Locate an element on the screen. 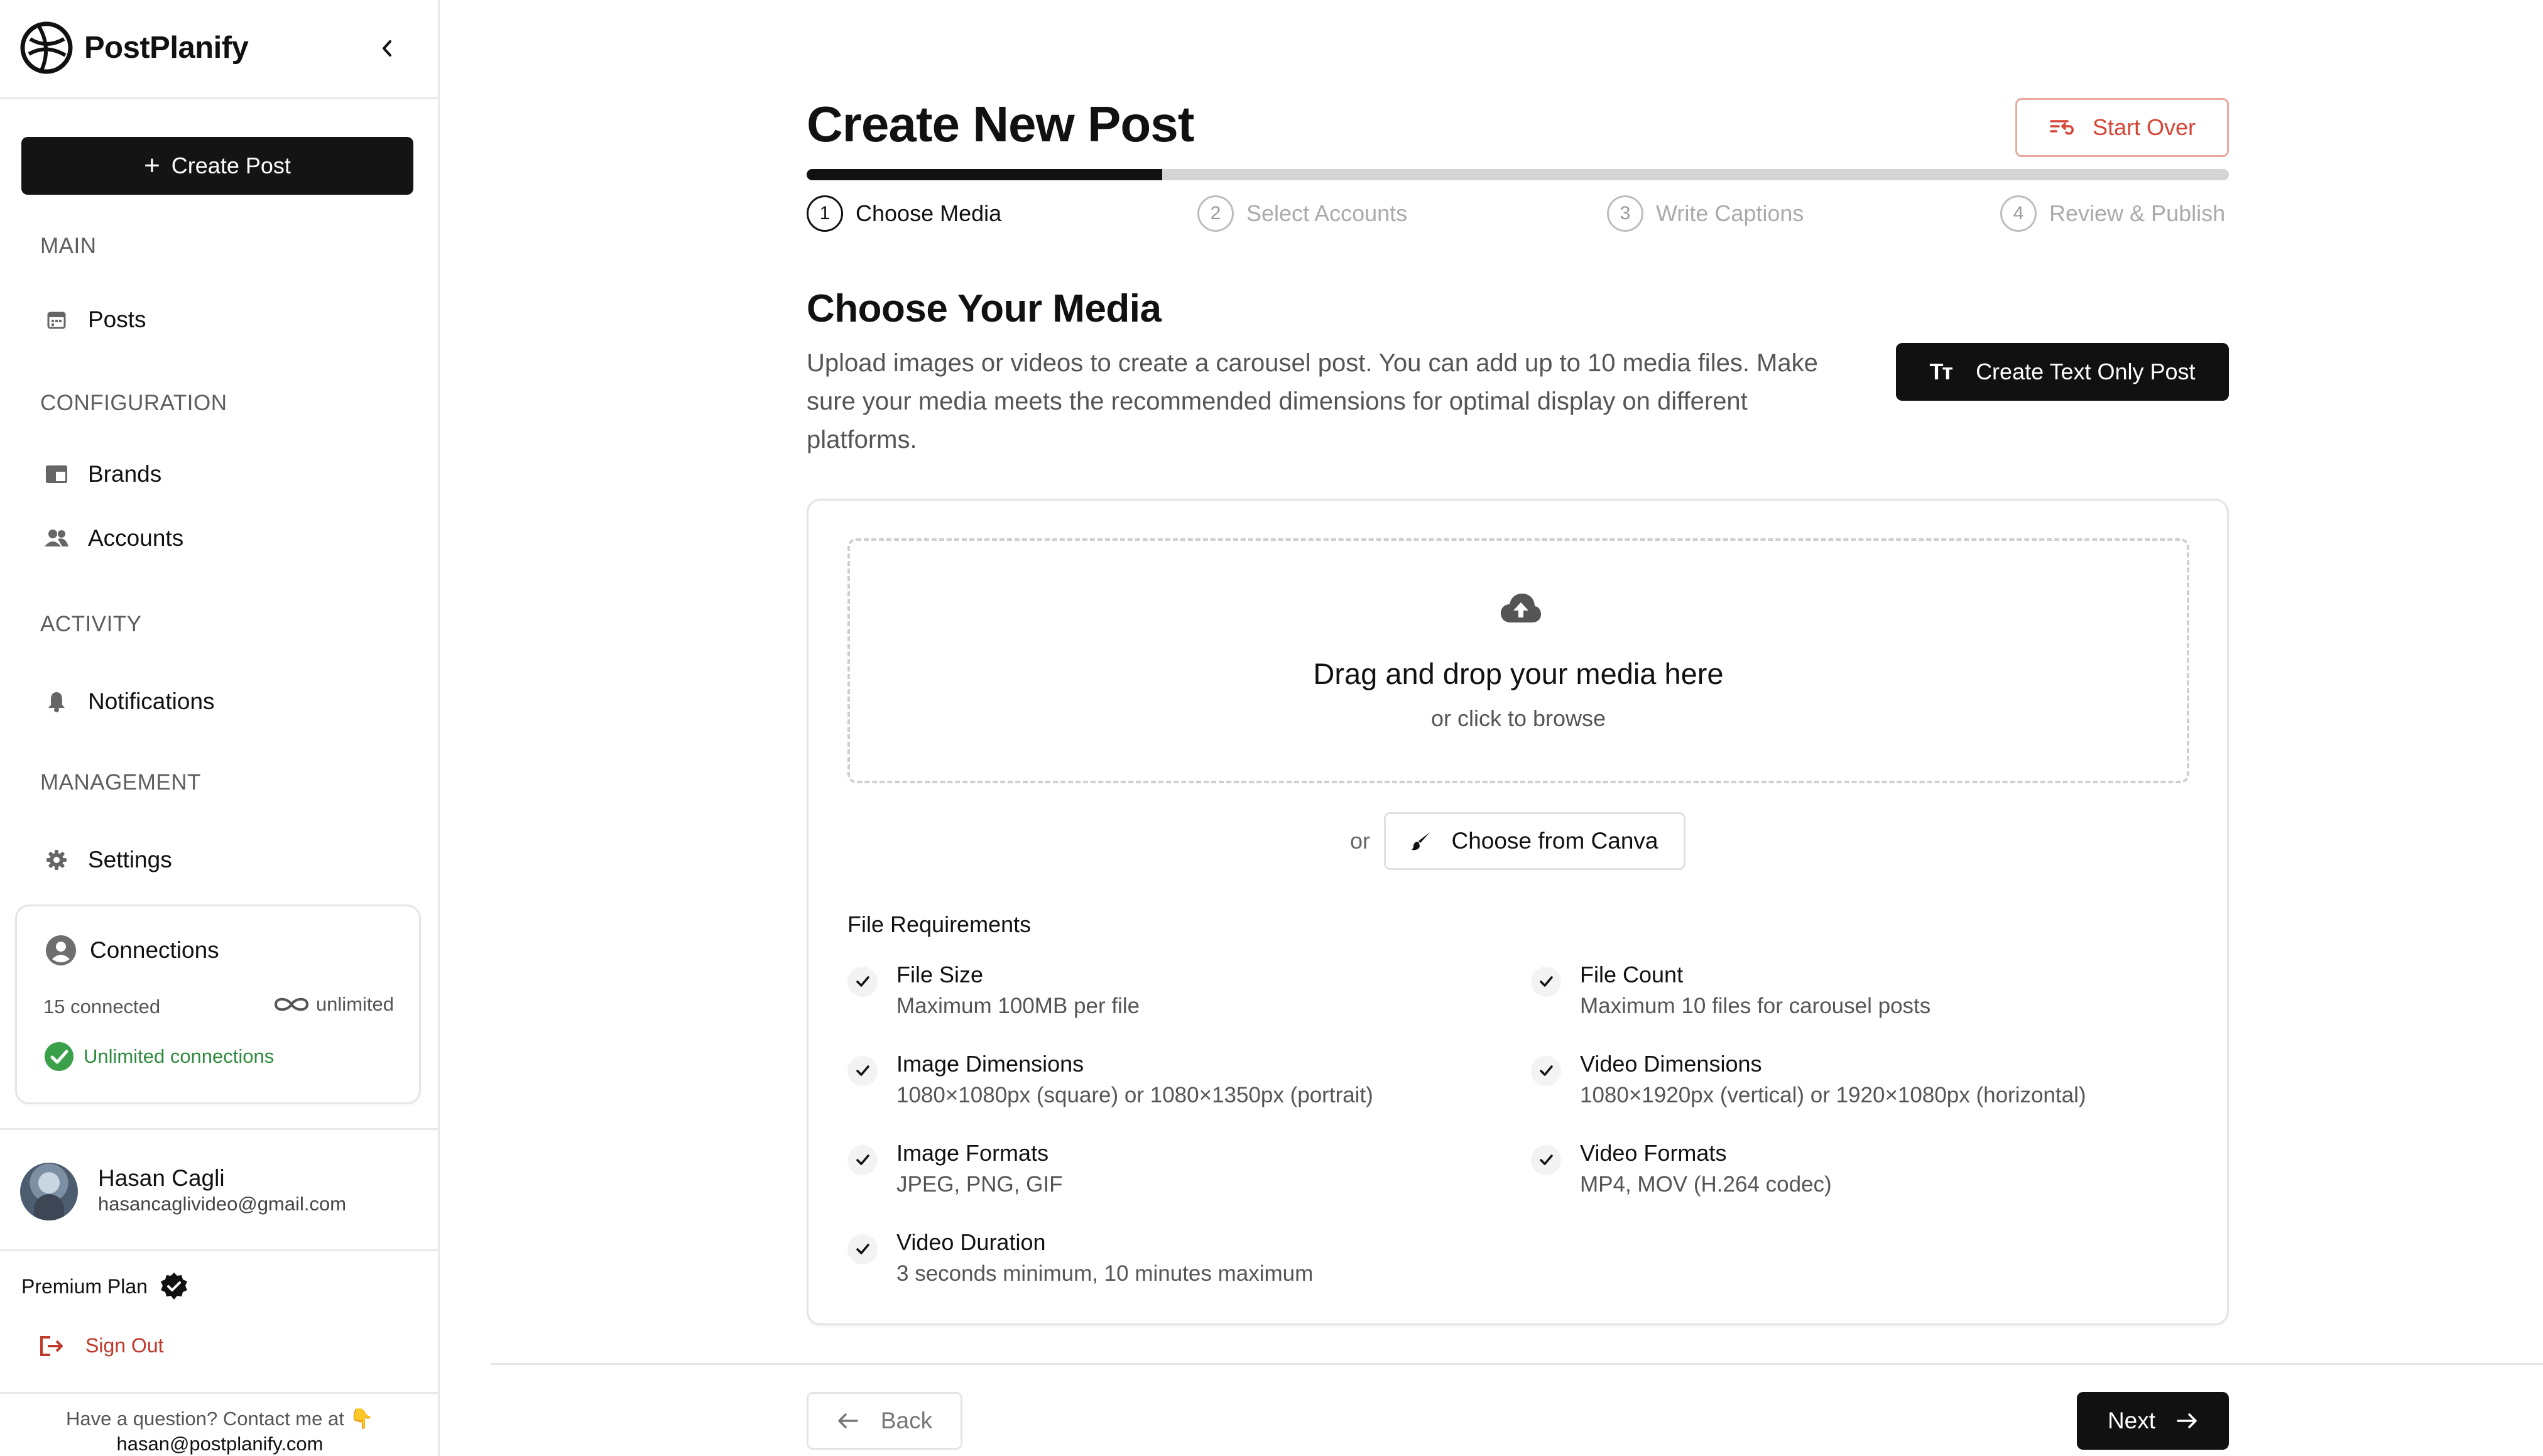 The image size is (2543, 1456). requirement-item: Video Formats MP4, MOV (H.264 codec) is located at coordinates (1681, 1169).